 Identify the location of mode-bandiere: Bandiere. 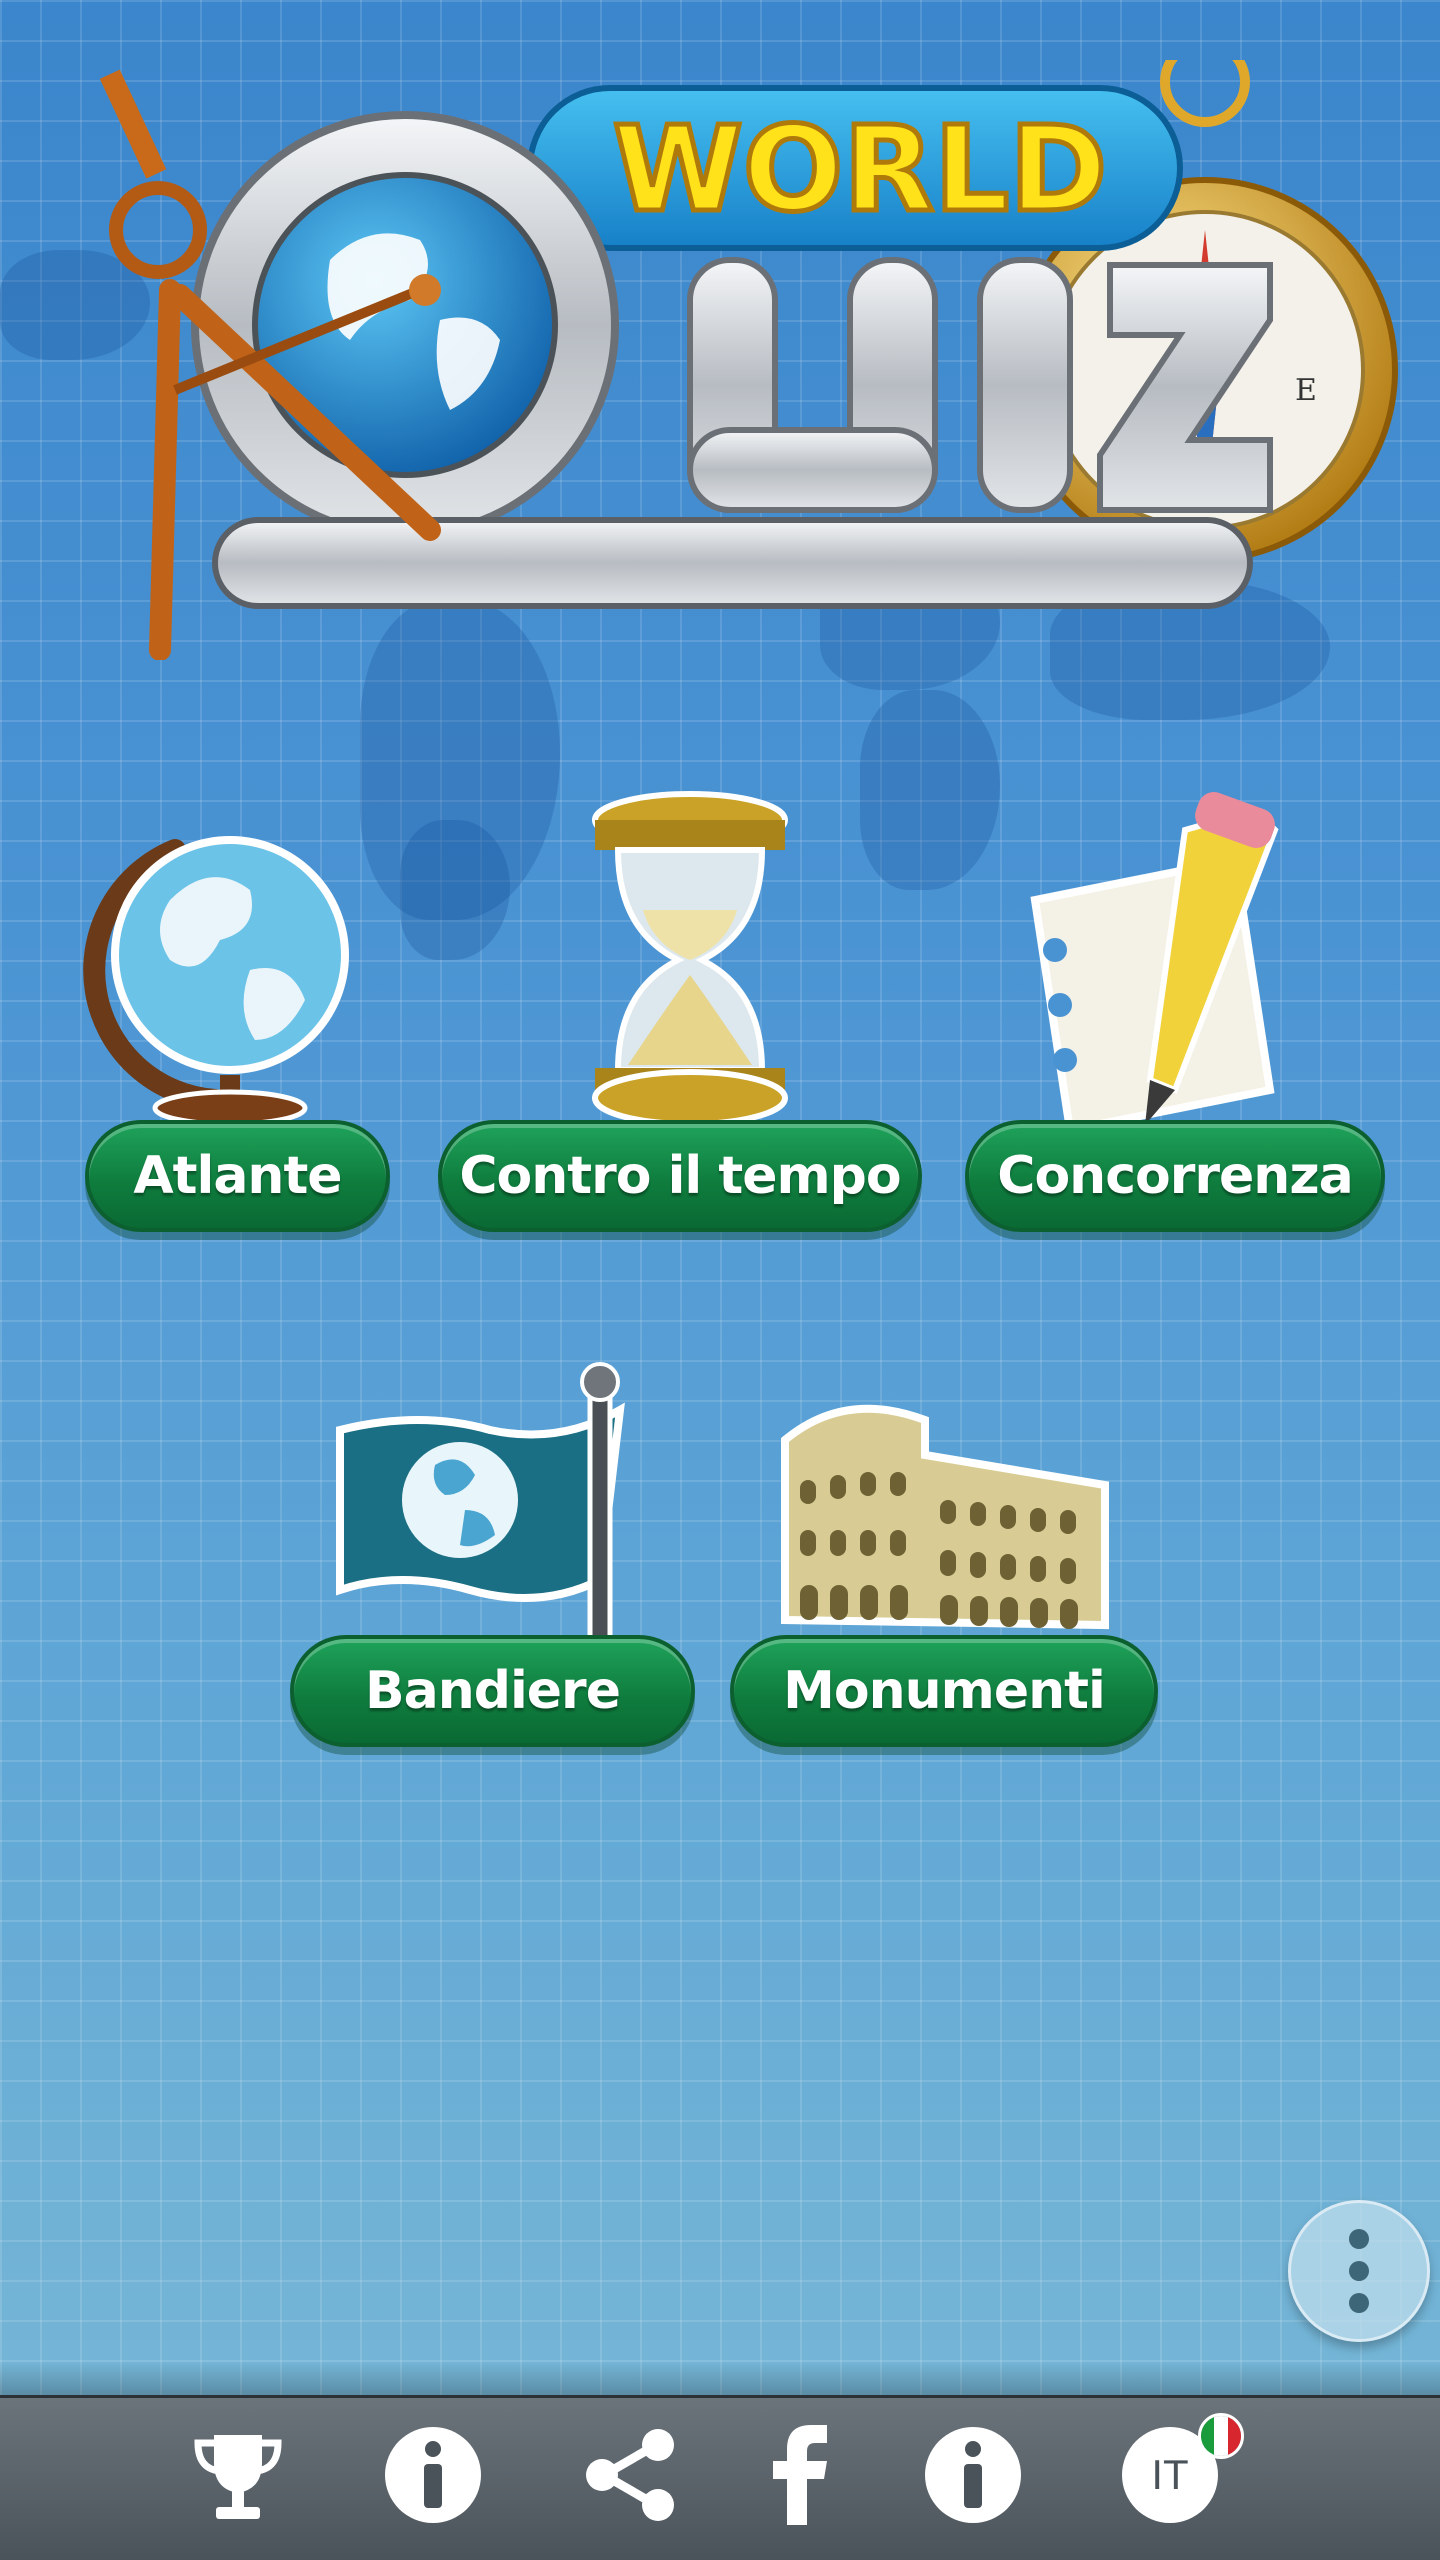
(492, 1555).